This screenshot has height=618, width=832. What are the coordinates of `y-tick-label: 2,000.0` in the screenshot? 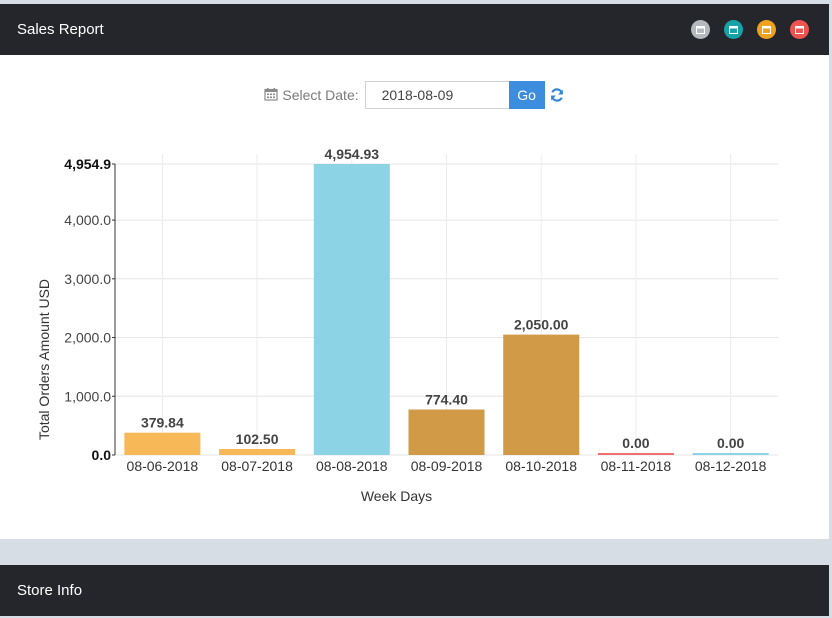 It's located at (87, 338).